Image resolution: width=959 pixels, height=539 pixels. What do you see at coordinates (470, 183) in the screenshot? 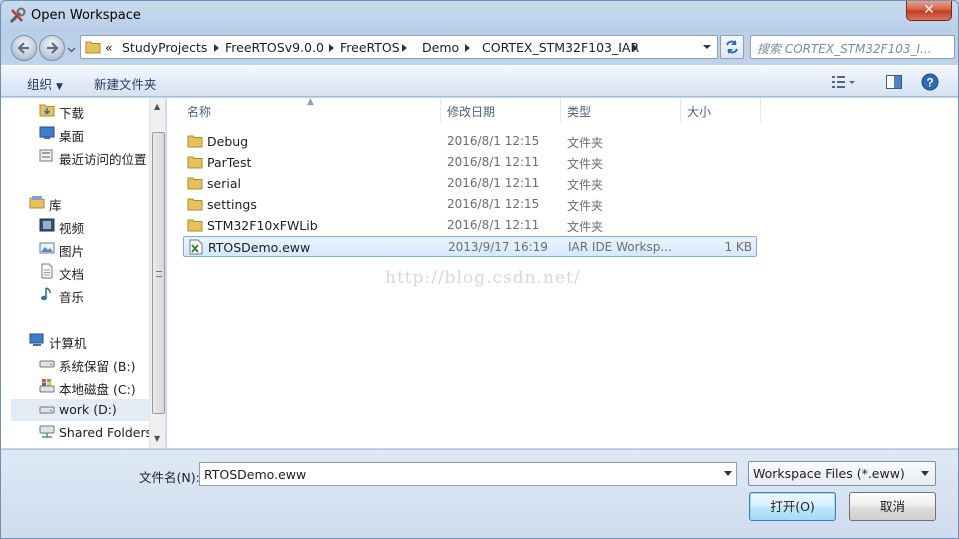
I see `file-row-serial: serial 2016/8/1 12:11 文件夹` at bounding box center [470, 183].